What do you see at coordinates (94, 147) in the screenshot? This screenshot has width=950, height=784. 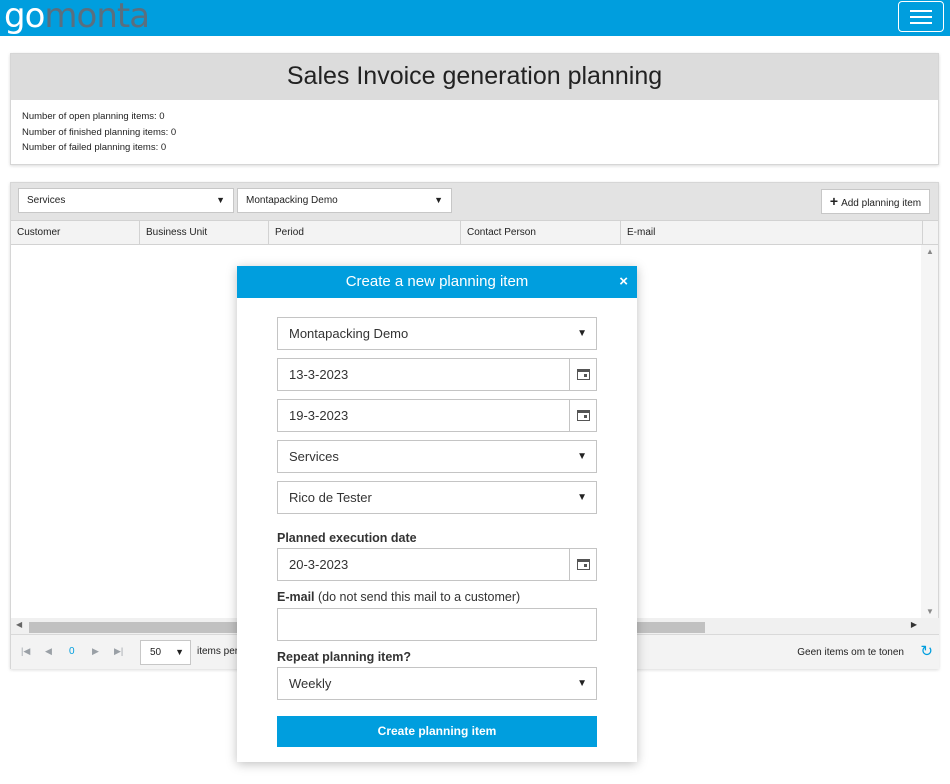 I see `failed-items-count: Number of failed planning items: 0` at bounding box center [94, 147].